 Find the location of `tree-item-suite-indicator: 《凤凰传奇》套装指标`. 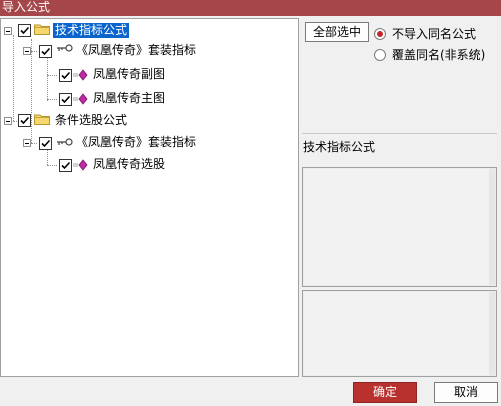

tree-item-suite-indicator: 《凤凰传奇》套装指标 is located at coordinates (136, 50).